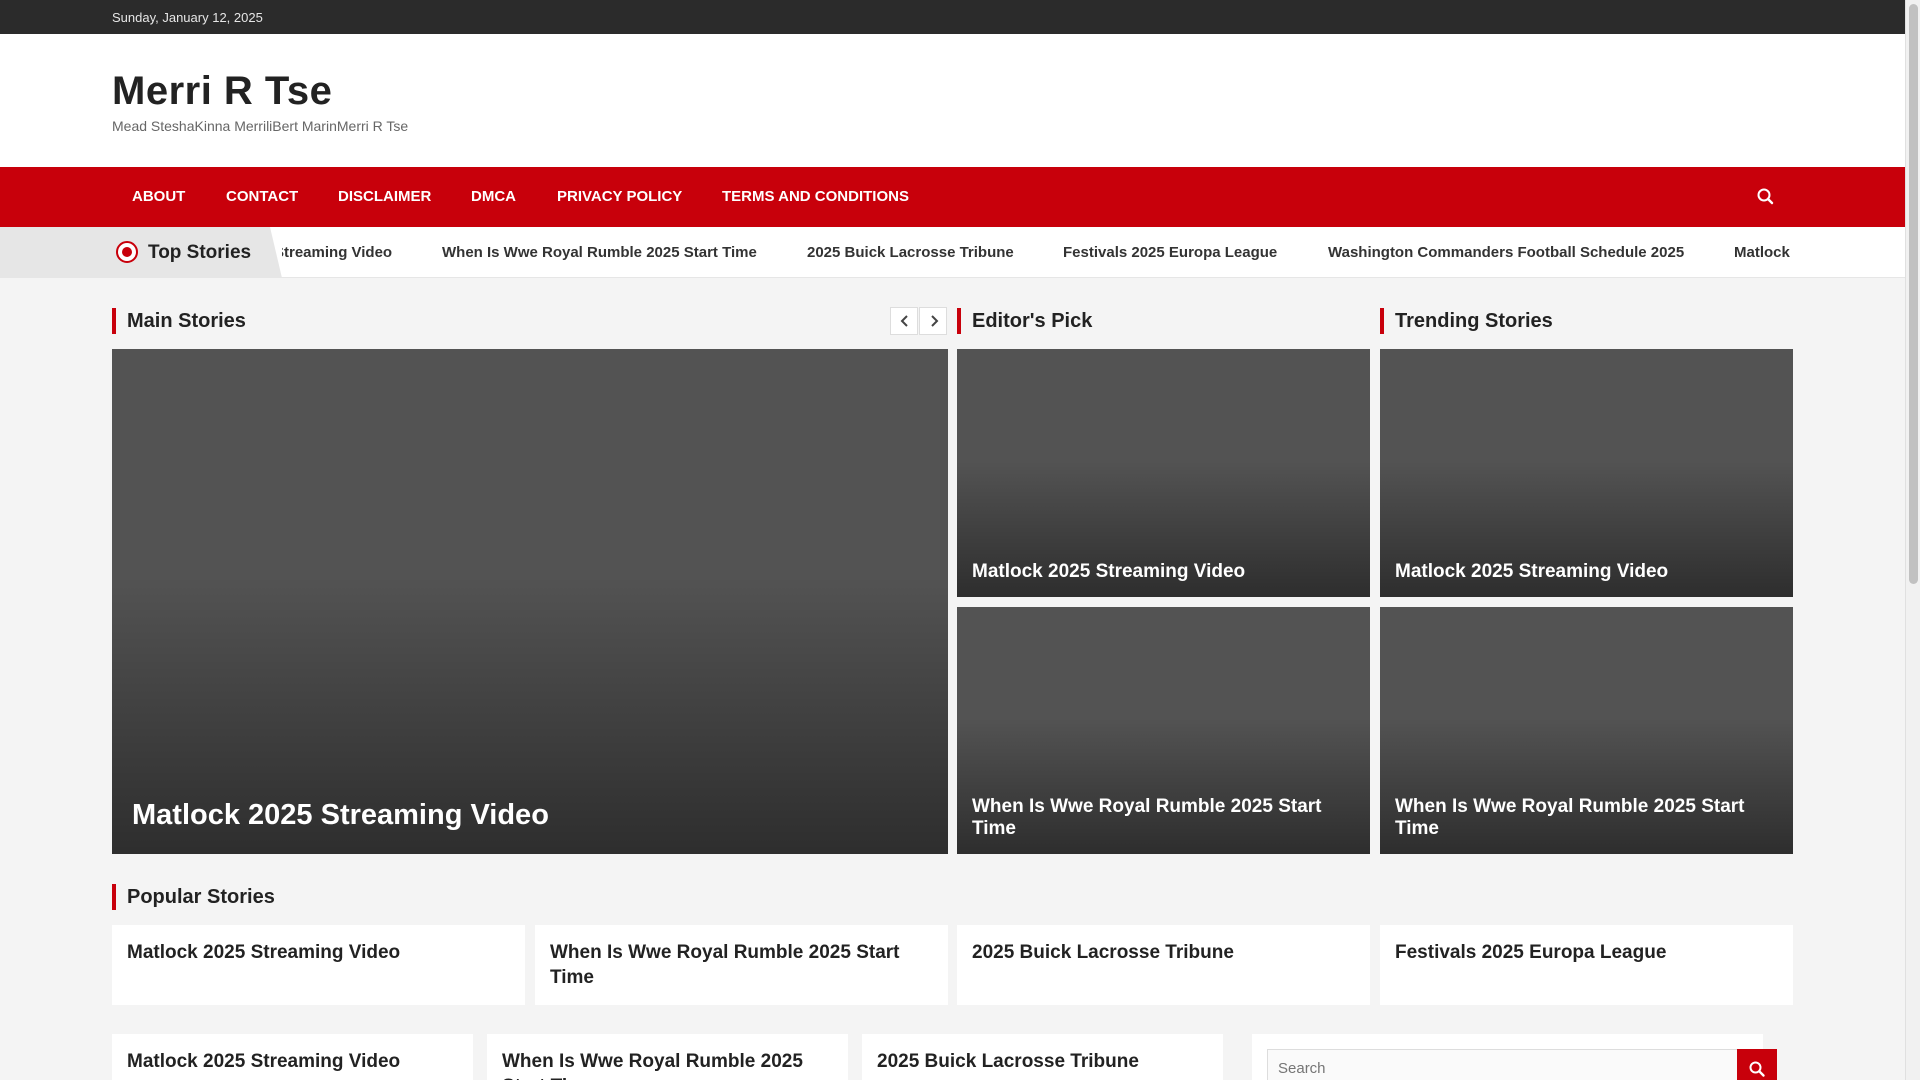 The height and width of the screenshot is (1080, 1920). I want to click on popular-stories-title: Popular Stories, so click(193, 897).